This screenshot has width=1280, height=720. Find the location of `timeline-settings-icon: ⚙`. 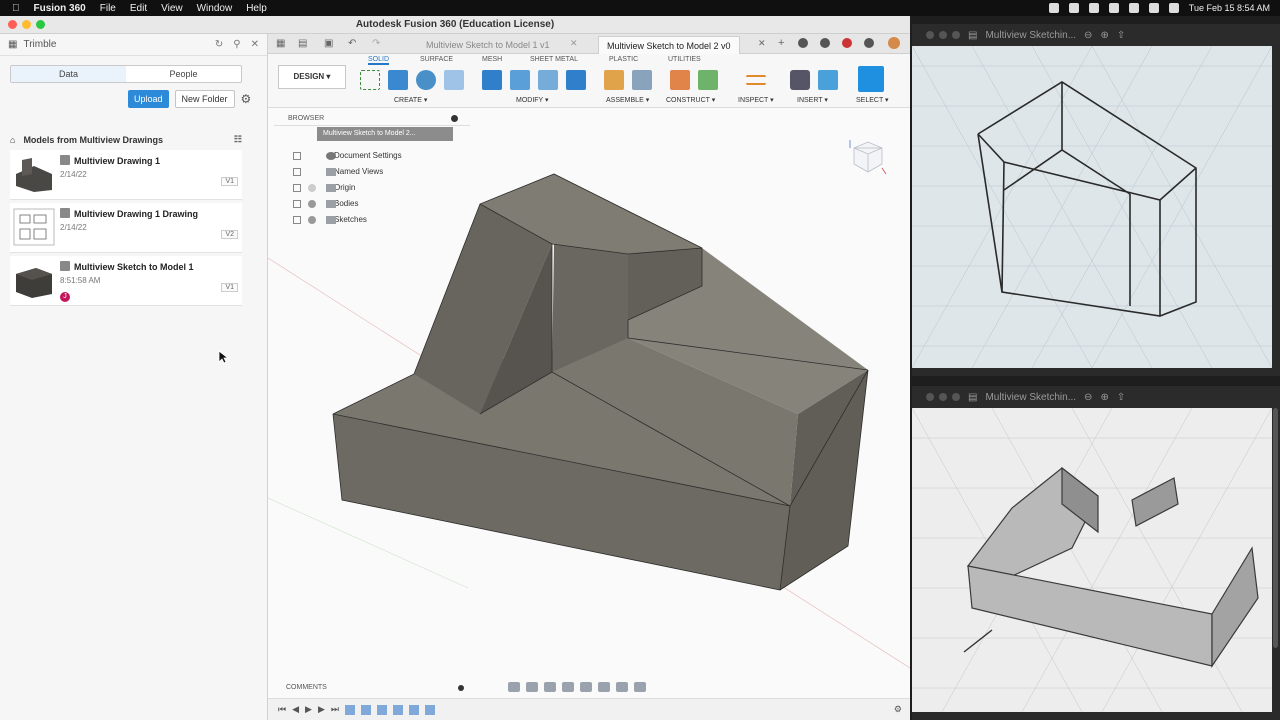

timeline-settings-icon: ⚙ is located at coordinates (898, 709).